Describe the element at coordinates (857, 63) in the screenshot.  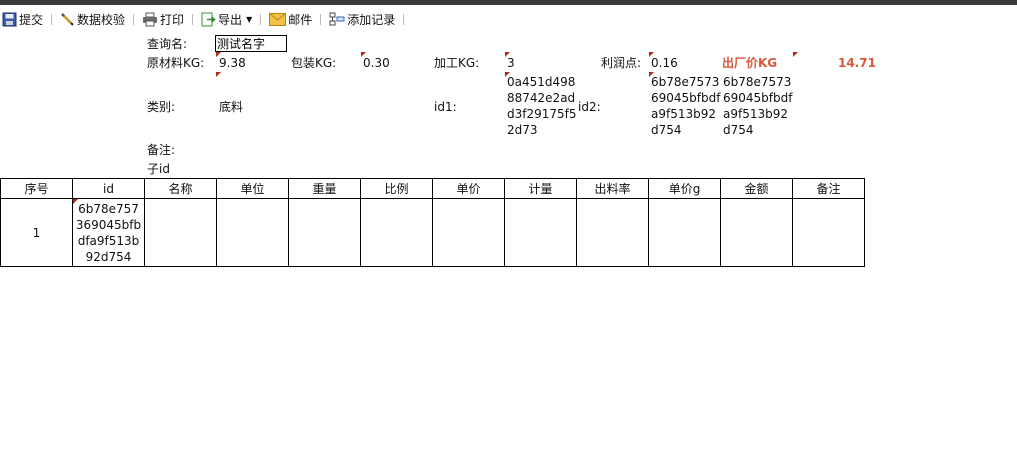
I see `factory-price-value: 14.71` at that location.